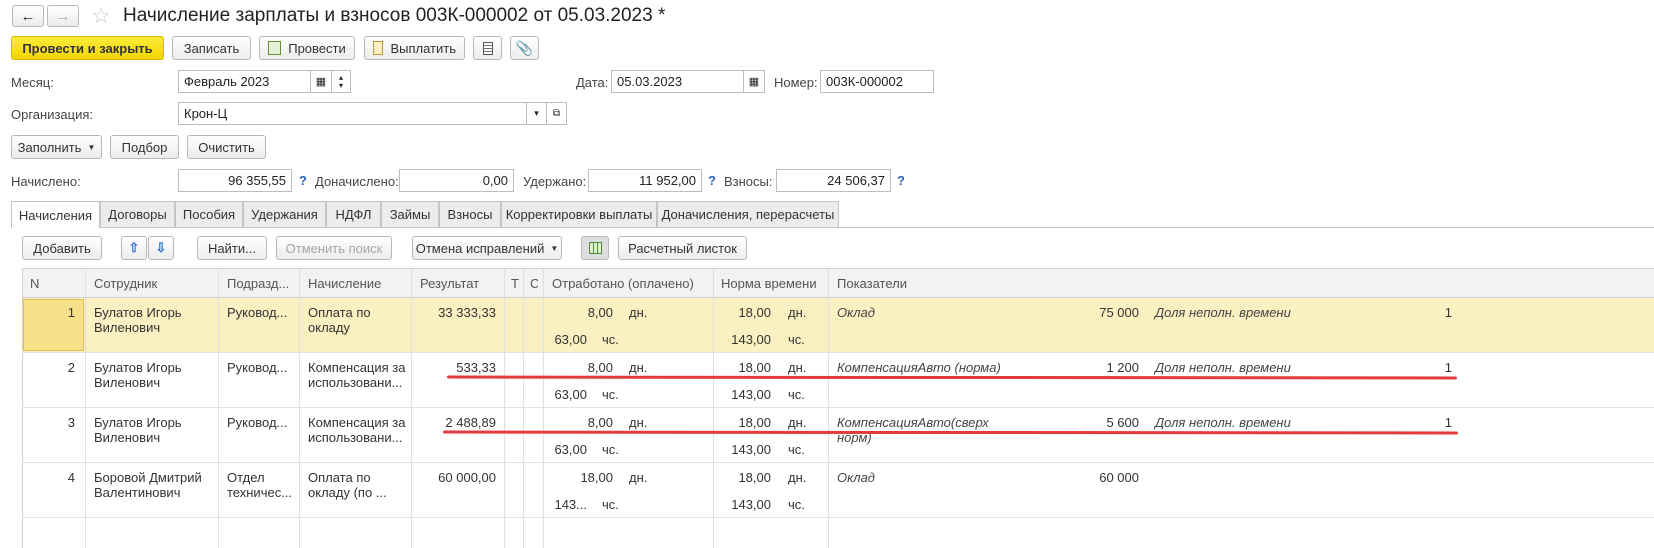  I want to click on report-button, so click(487, 48).